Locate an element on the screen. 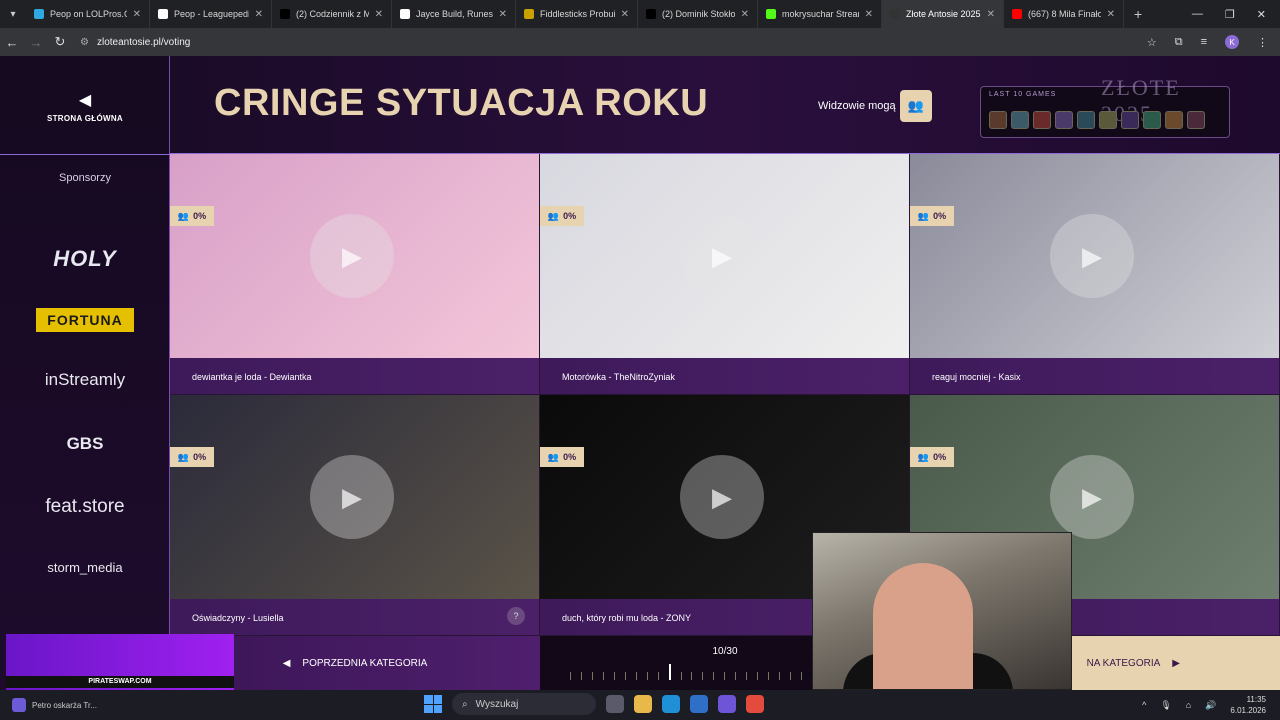 This screenshot has height=720, width=1280. nominee-card: 👥 0% ▶ reaguj mocniej - Kasix is located at coordinates (1095, 274).